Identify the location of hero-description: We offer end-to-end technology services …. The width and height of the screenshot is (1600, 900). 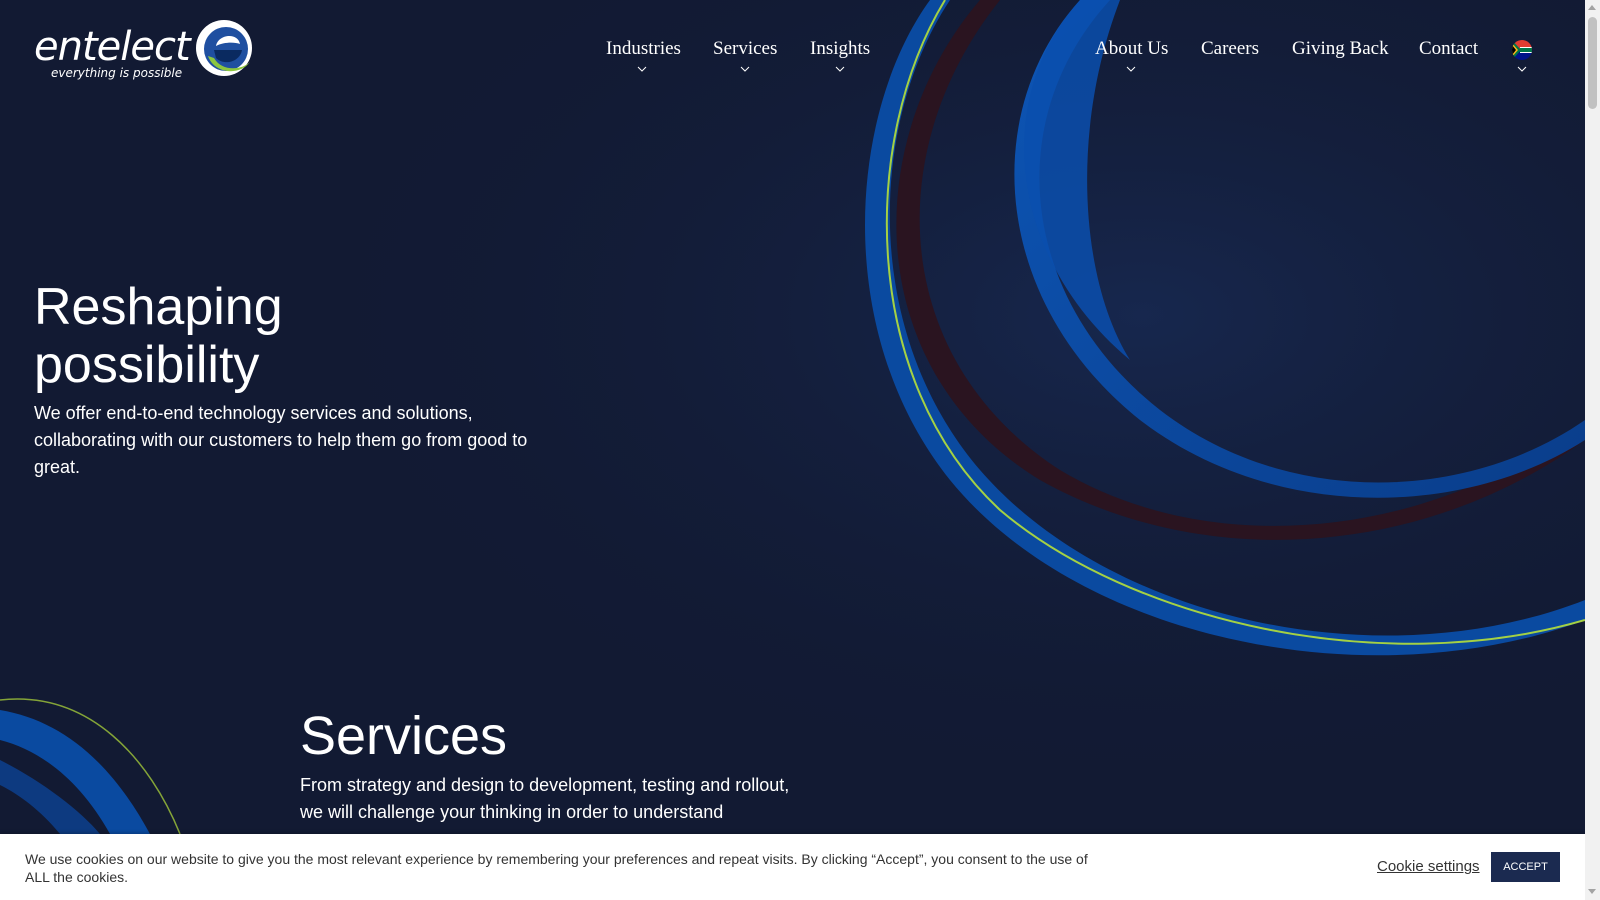
(281, 440).